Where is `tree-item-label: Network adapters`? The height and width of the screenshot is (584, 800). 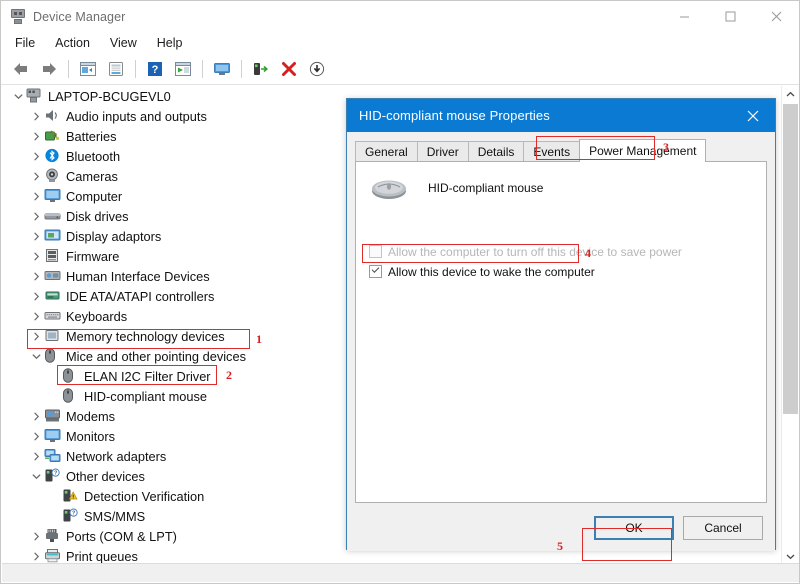
tree-item-label: Network adapters is located at coordinates (116, 456).